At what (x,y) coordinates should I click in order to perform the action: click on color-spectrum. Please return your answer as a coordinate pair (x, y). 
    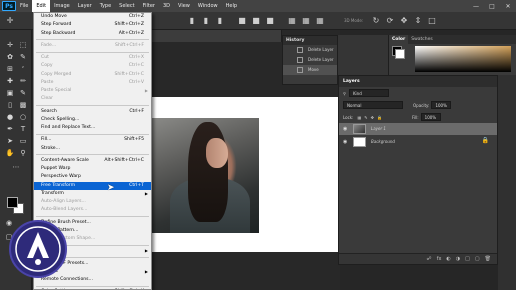
    Looking at the image, I should click on (463, 59).